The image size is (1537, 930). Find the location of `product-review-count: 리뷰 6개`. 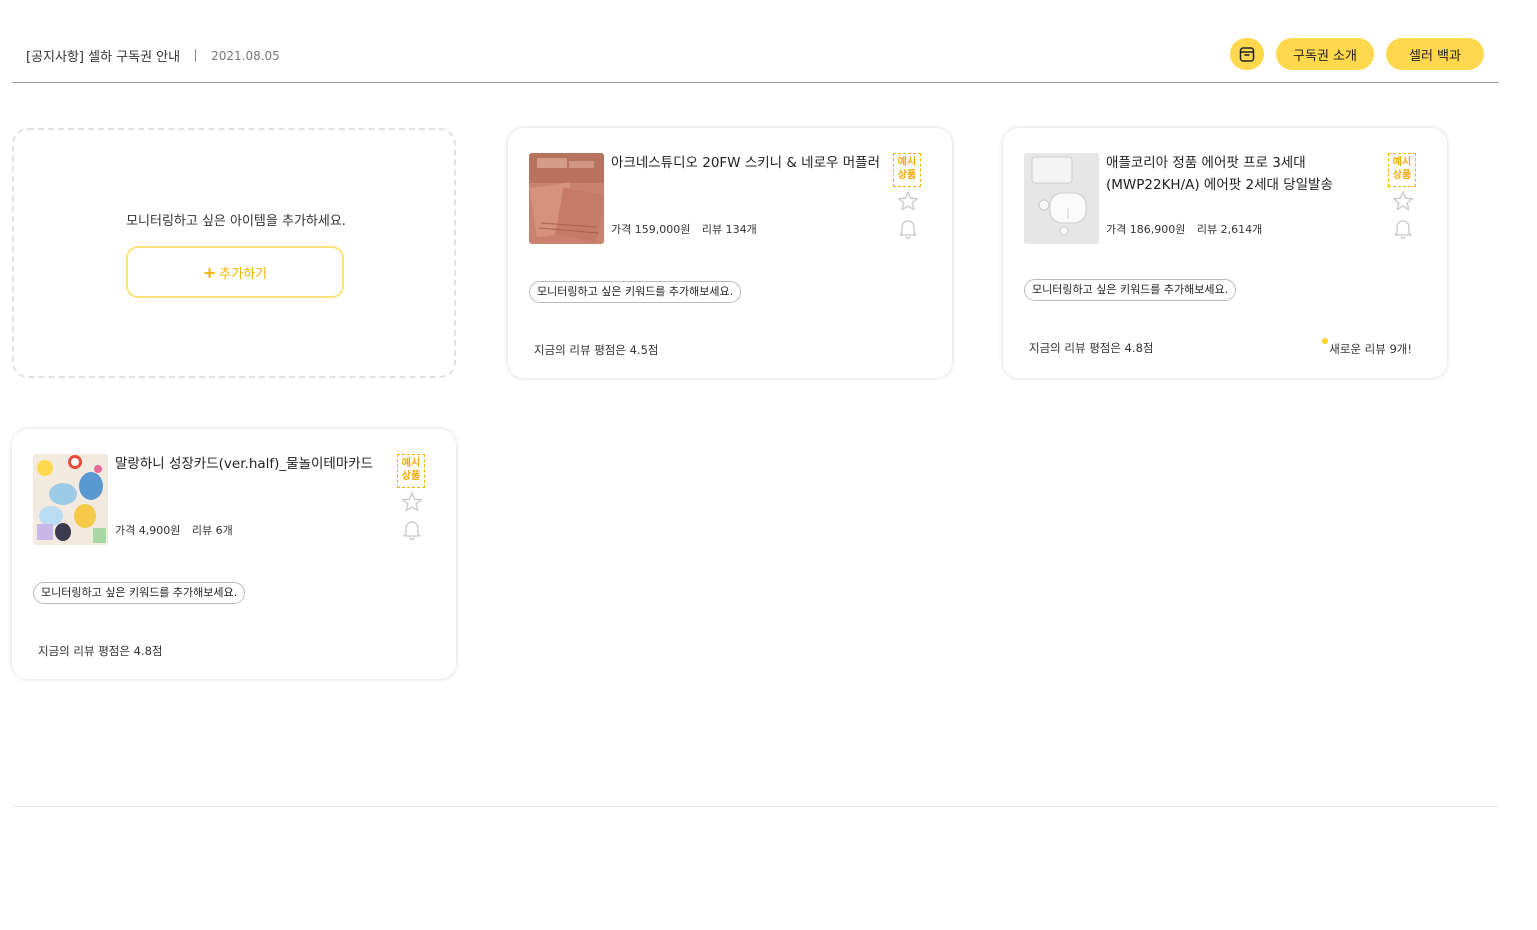

product-review-count: 리뷰 6개 is located at coordinates (212, 530).